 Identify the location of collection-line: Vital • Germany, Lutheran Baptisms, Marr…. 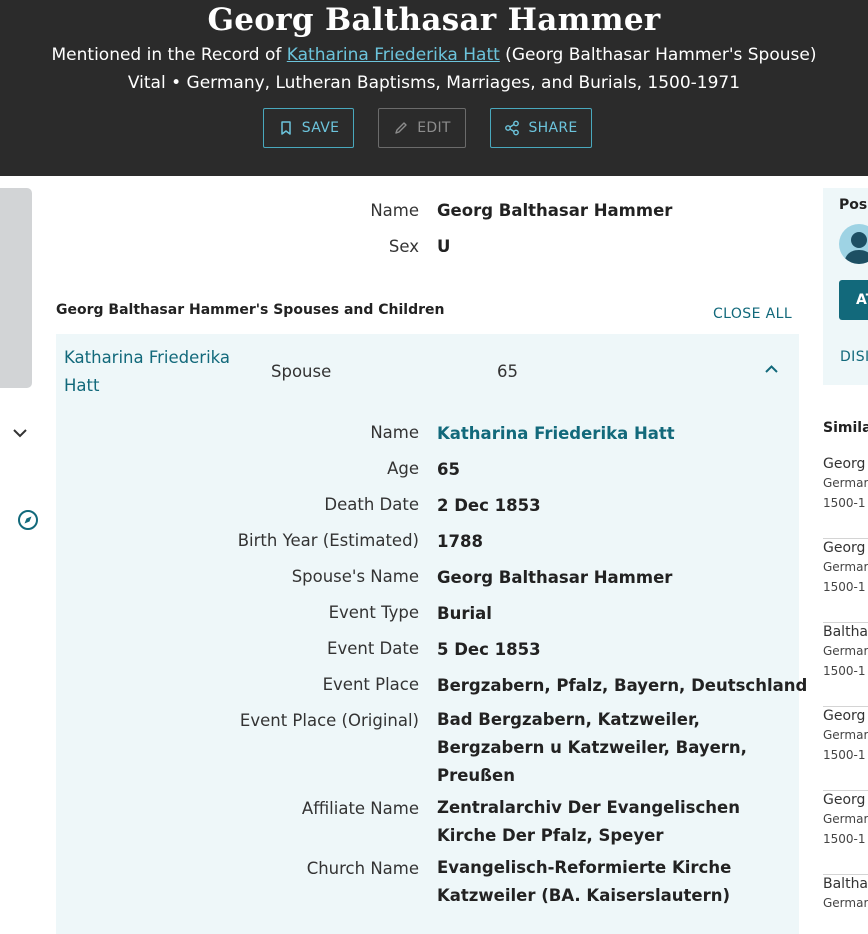
(434, 83).